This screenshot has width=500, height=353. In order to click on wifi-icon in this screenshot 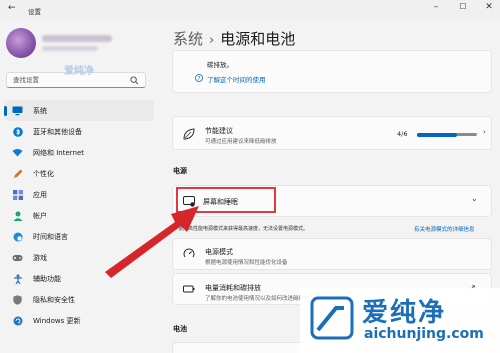, I will do `click(17, 152)`.